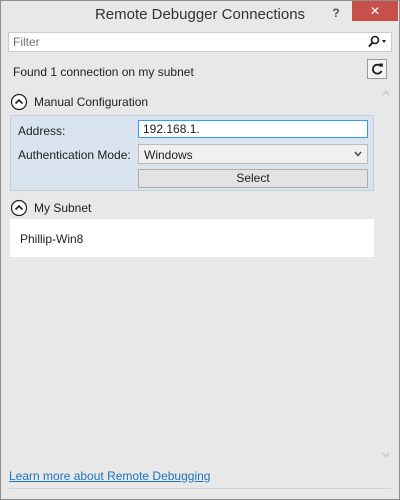  Describe the element at coordinates (63, 208) in the screenshot. I see `my-subnet-label: My Subnet` at that location.